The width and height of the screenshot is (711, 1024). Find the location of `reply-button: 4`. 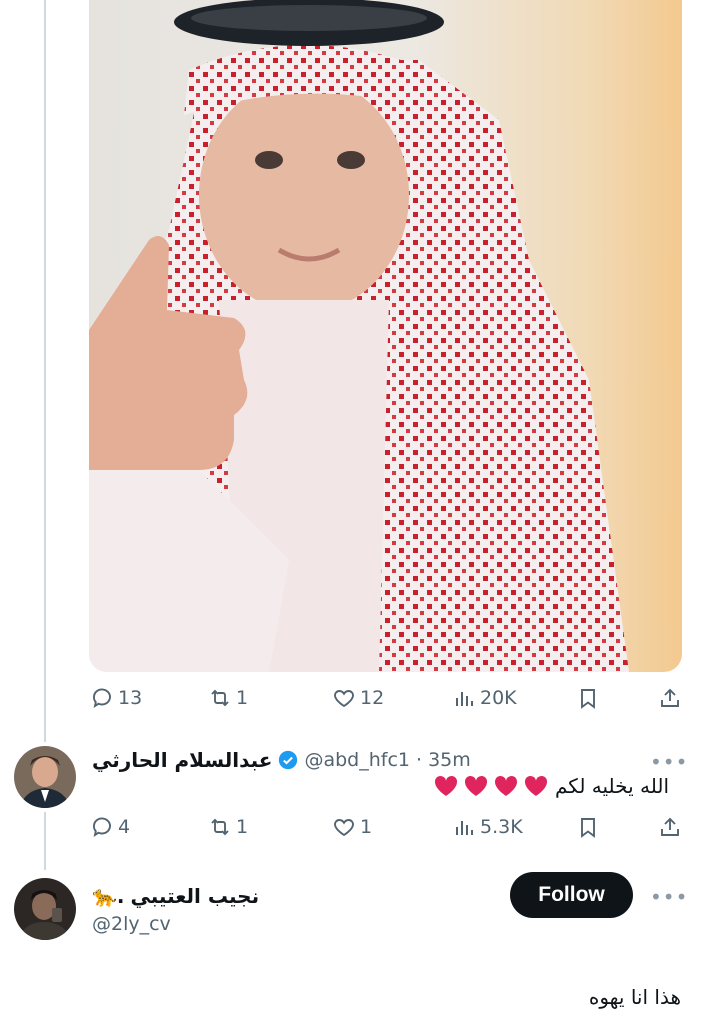

reply-button: 4 is located at coordinates (110, 827).